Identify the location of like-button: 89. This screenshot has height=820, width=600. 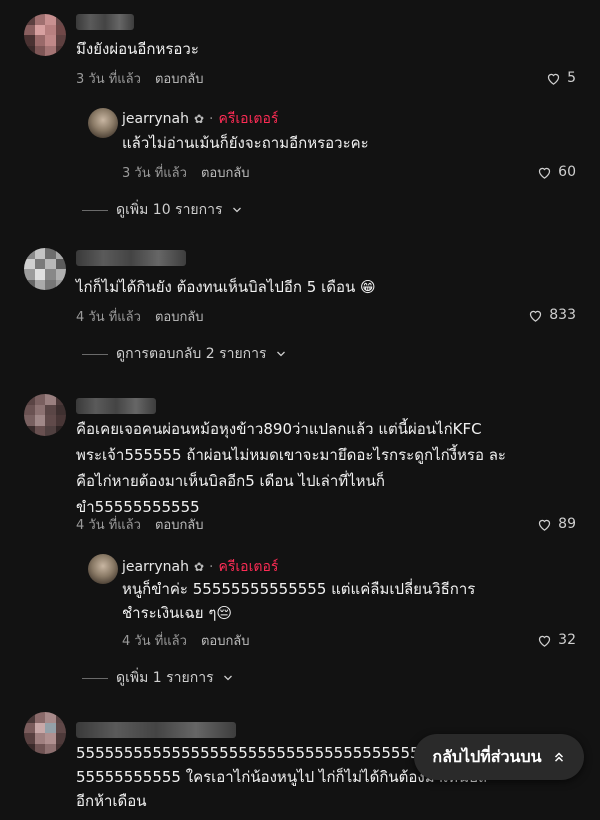
(556, 524).